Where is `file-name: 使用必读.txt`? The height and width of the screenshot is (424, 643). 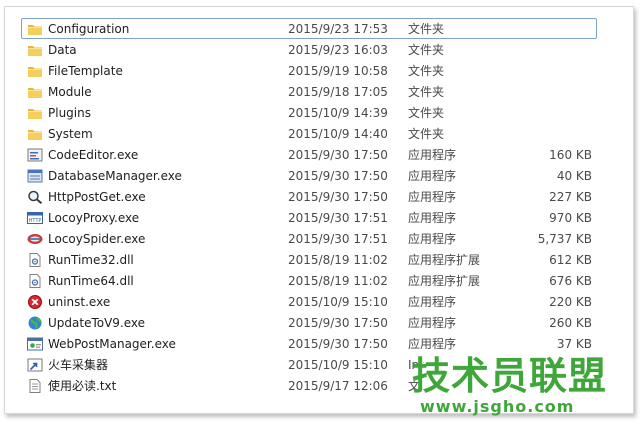 file-name: 使用必读.txt is located at coordinates (82, 386).